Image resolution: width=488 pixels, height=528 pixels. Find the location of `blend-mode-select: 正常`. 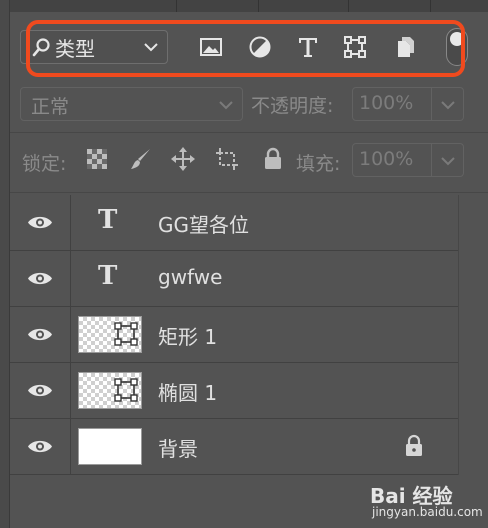

blend-mode-select: 正常 is located at coordinates (131, 104).